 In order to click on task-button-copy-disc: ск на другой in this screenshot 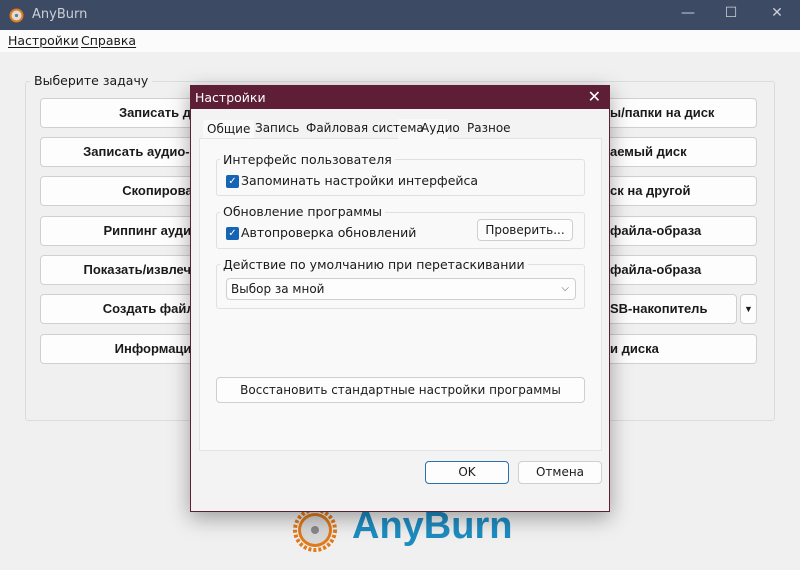, I will do `click(678, 191)`.